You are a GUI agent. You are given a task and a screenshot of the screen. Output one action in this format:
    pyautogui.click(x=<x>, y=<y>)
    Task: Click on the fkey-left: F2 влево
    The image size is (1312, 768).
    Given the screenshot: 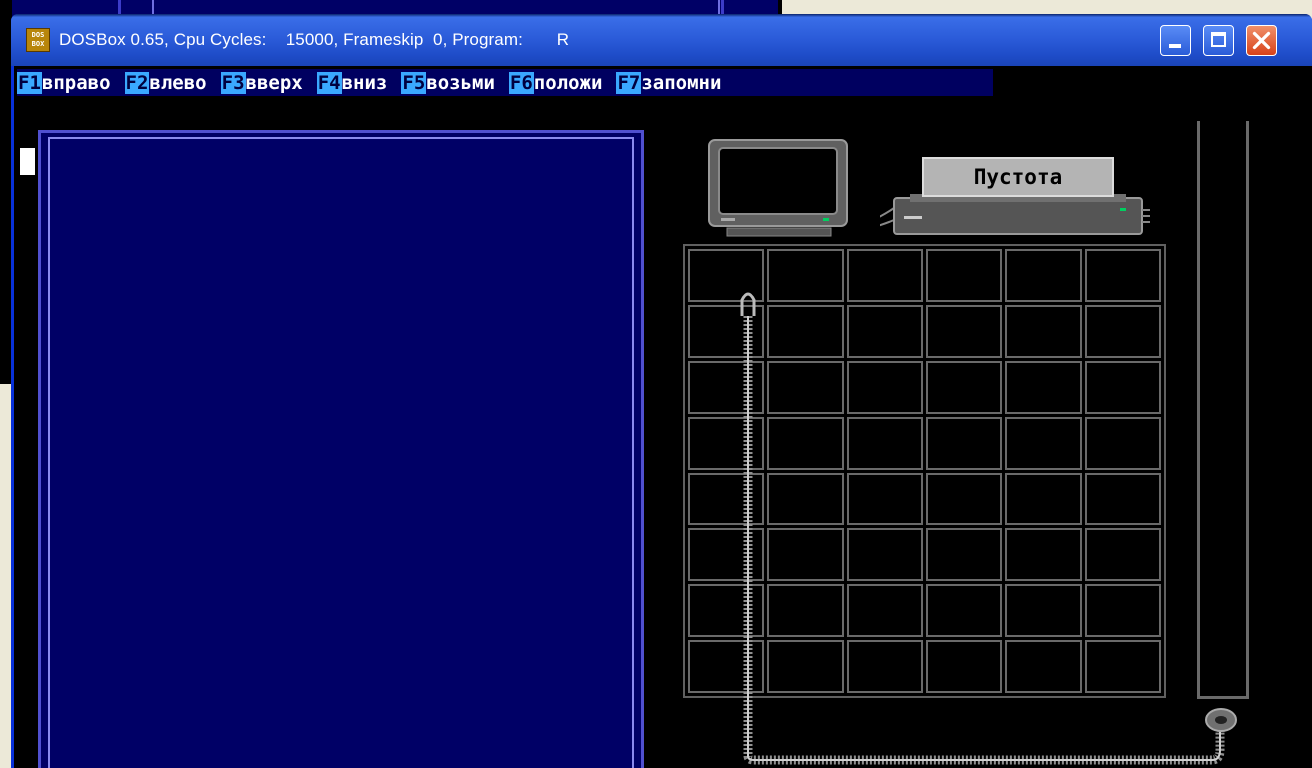 What is the action you would take?
    pyautogui.click(x=172, y=82)
    